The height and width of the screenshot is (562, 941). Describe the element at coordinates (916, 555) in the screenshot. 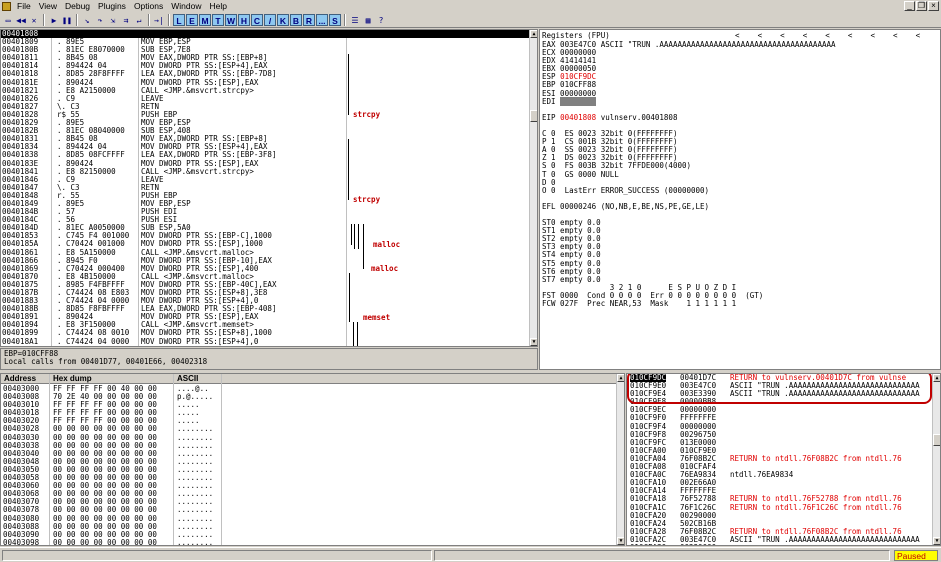

I see `status-paused: Paused` at that location.